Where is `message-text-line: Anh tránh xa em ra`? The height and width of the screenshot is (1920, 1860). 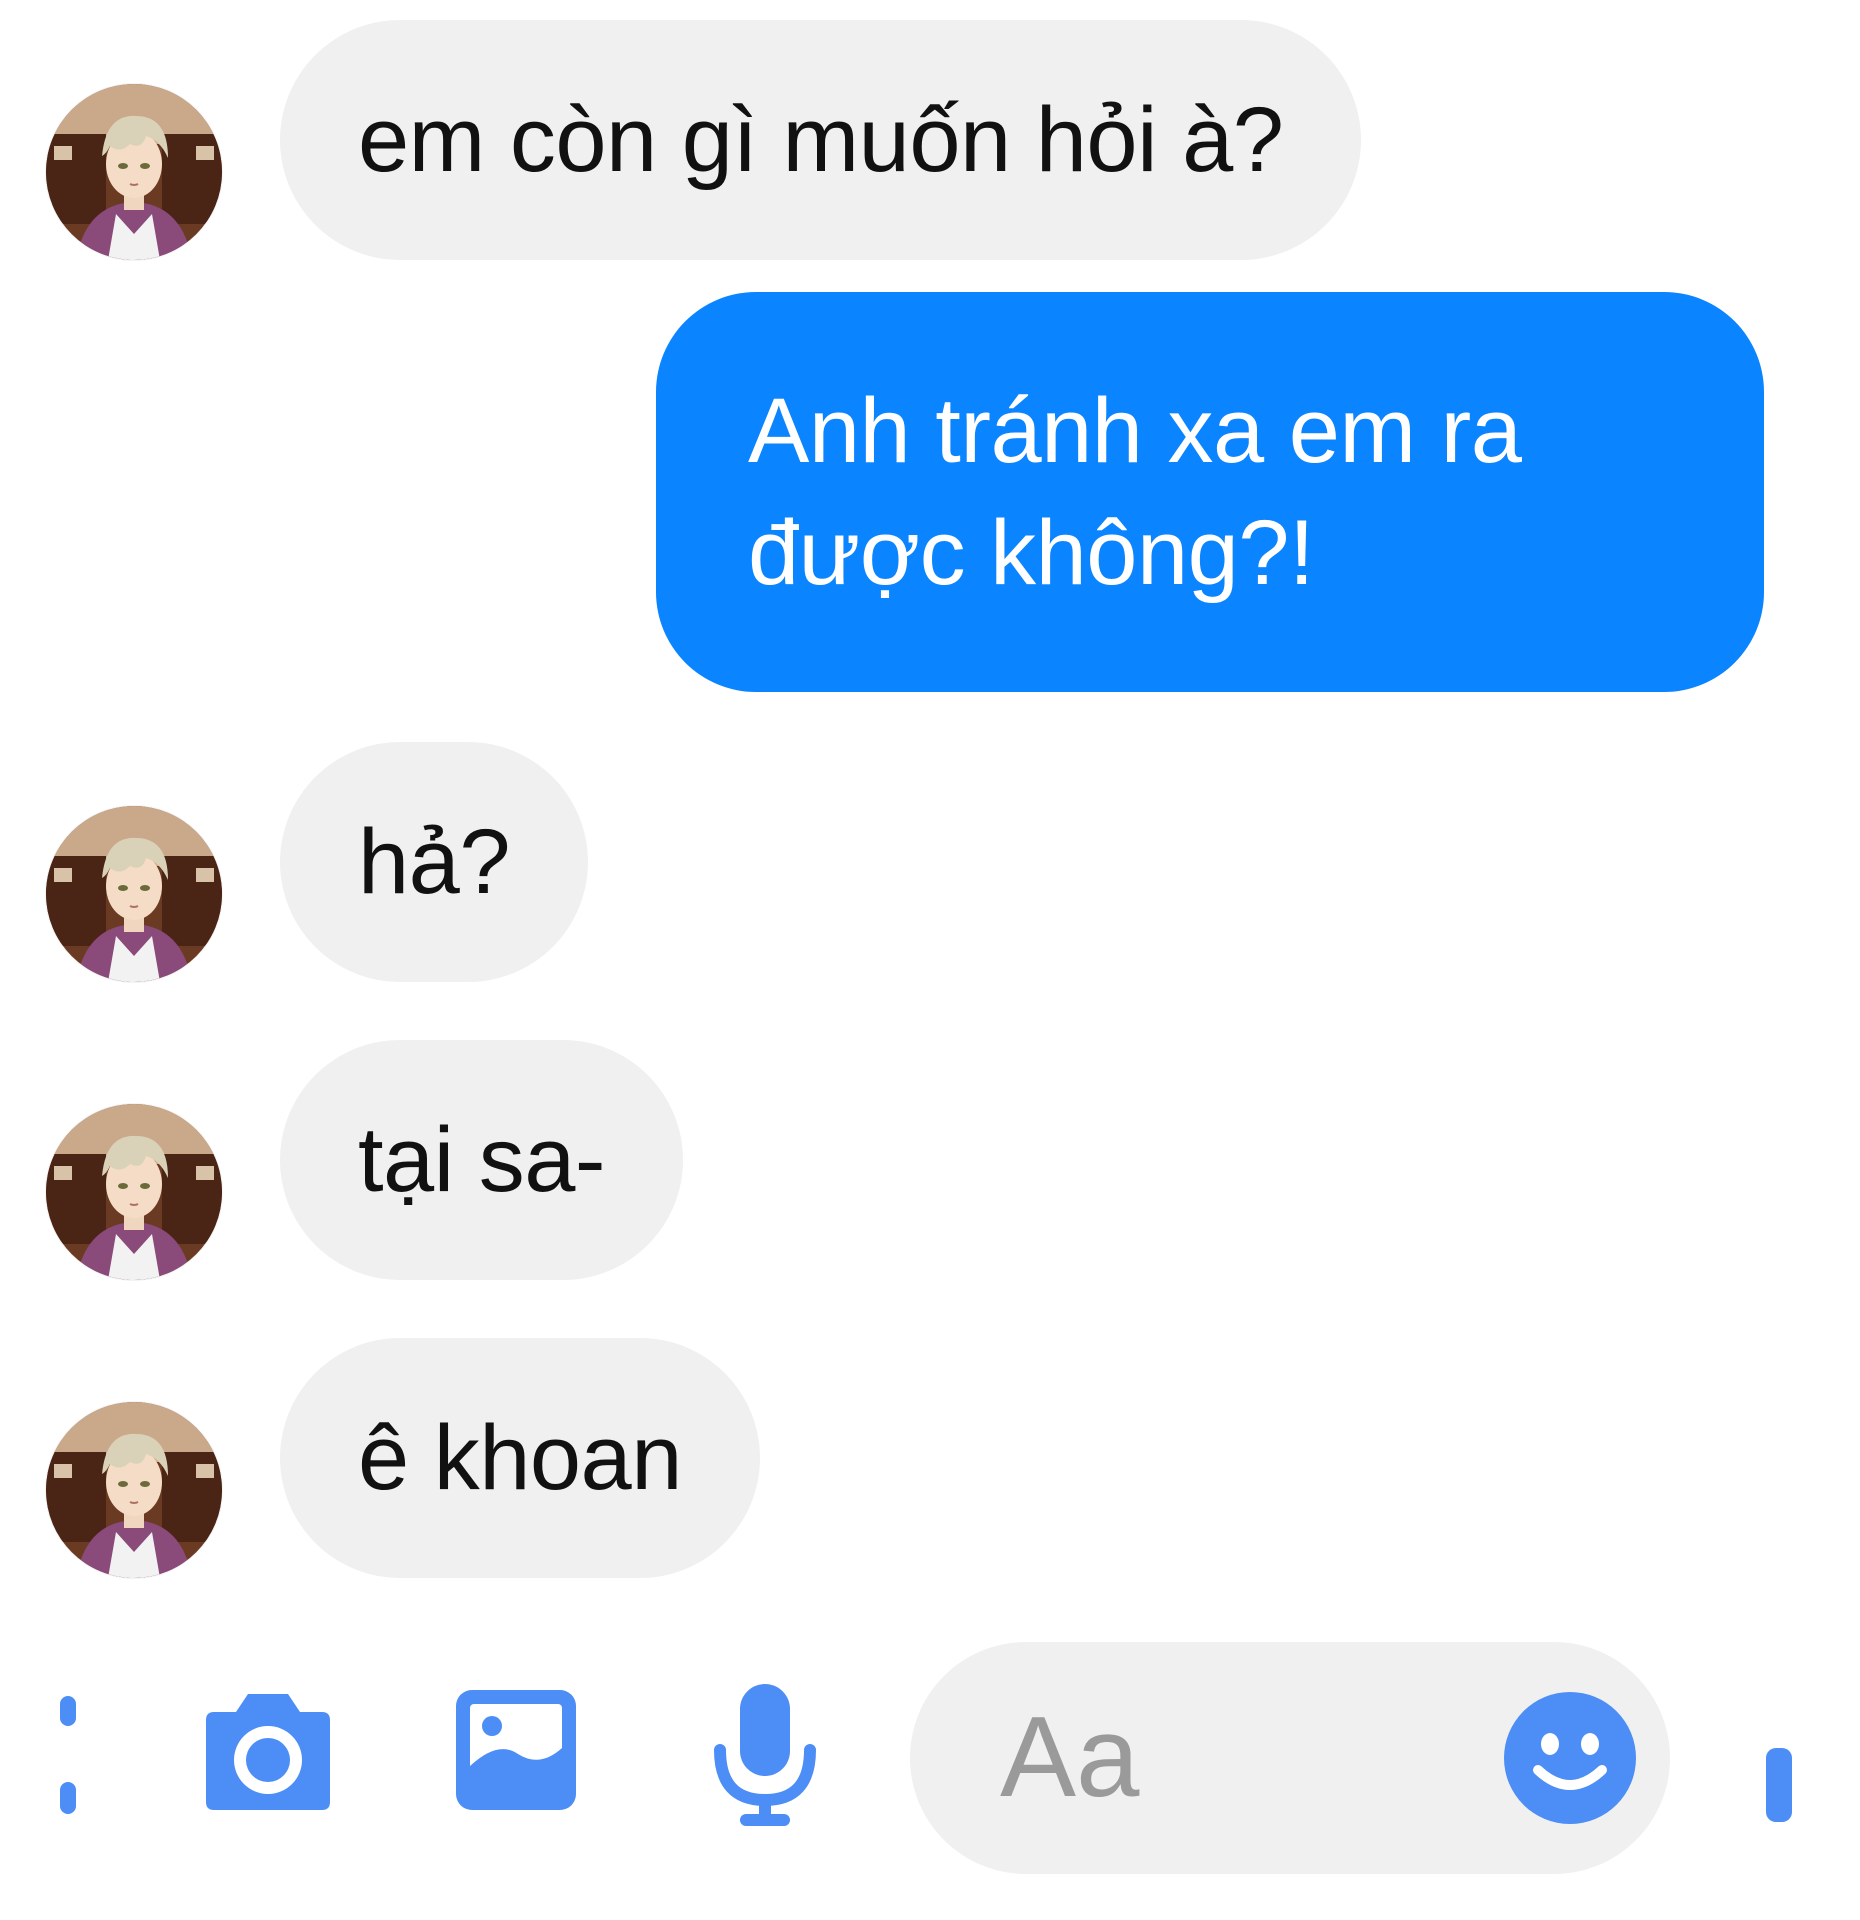 message-text-line: Anh tránh xa em ra is located at coordinates (1135, 431).